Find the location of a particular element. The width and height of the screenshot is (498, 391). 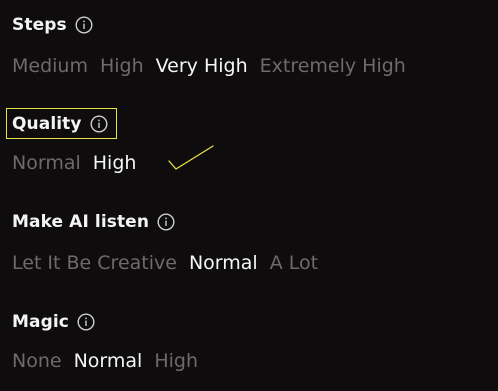

magic-options: None Normal High is located at coordinates (105, 361).